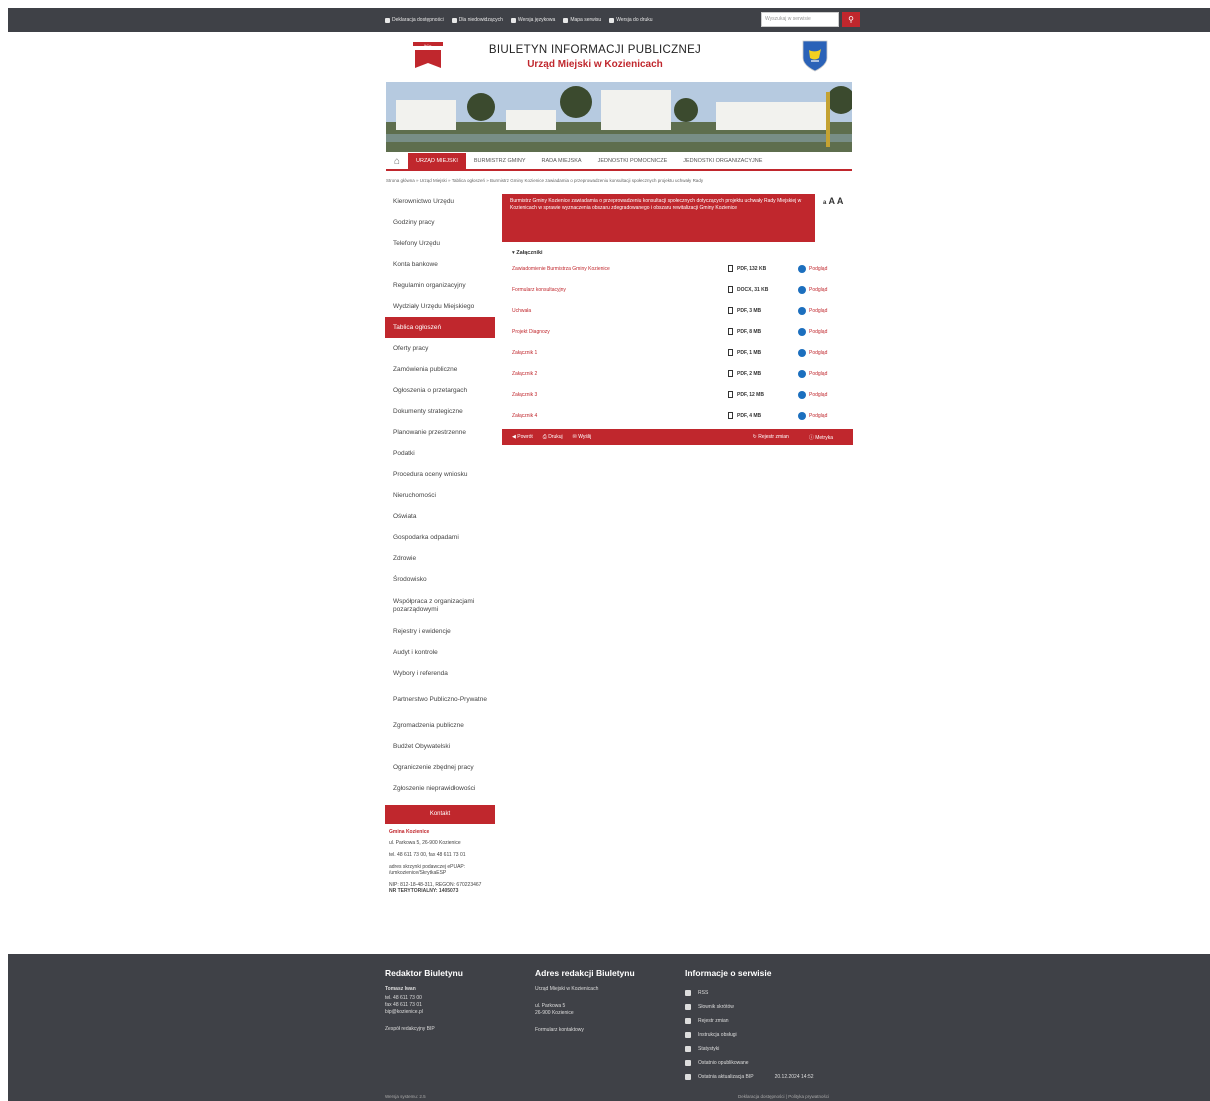  I want to click on contact-button: Kontakt, so click(440, 814).